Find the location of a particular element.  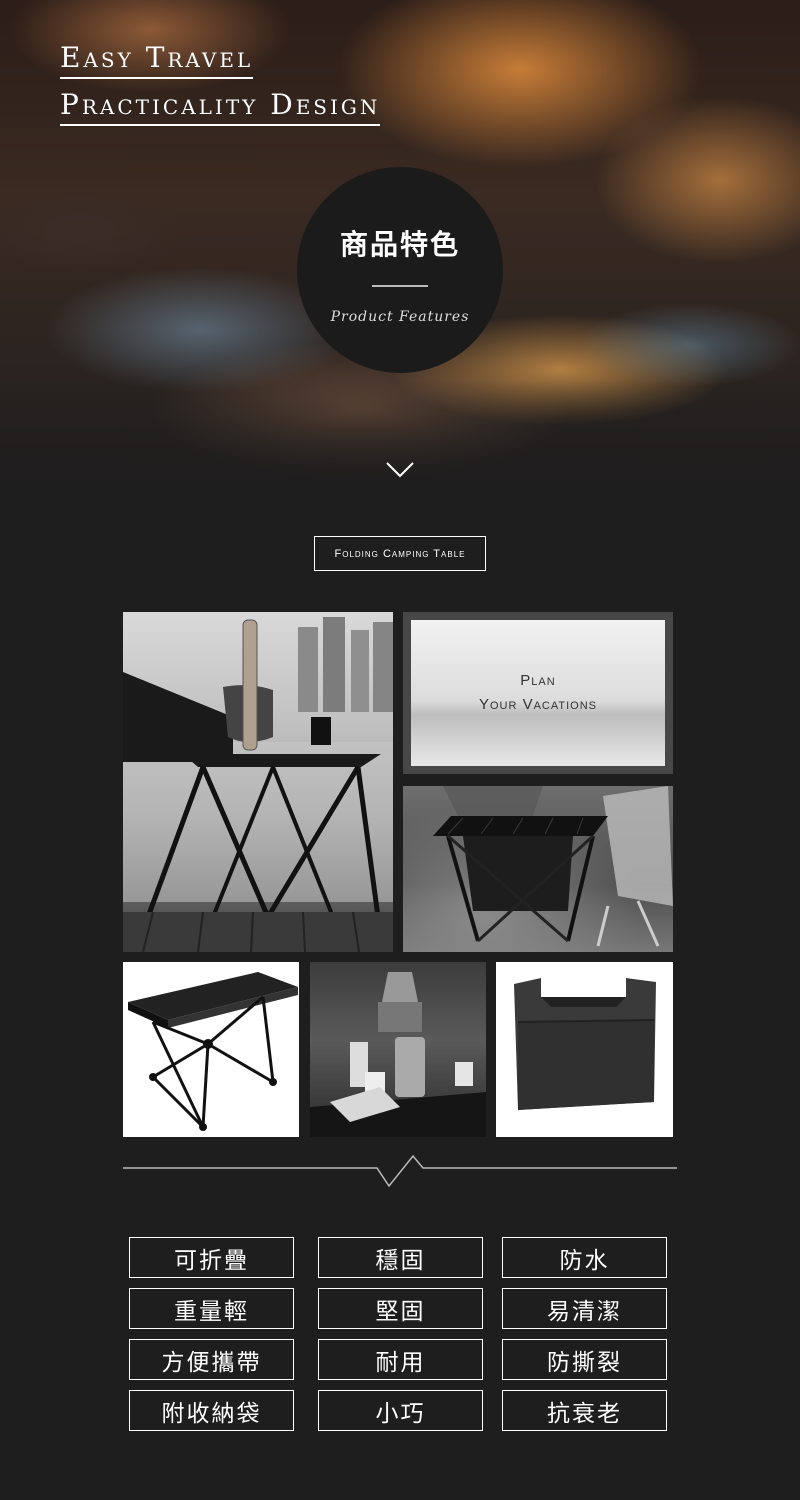

photo-plan-your-vacations: Plan Your Vacations is located at coordinates (538, 693).